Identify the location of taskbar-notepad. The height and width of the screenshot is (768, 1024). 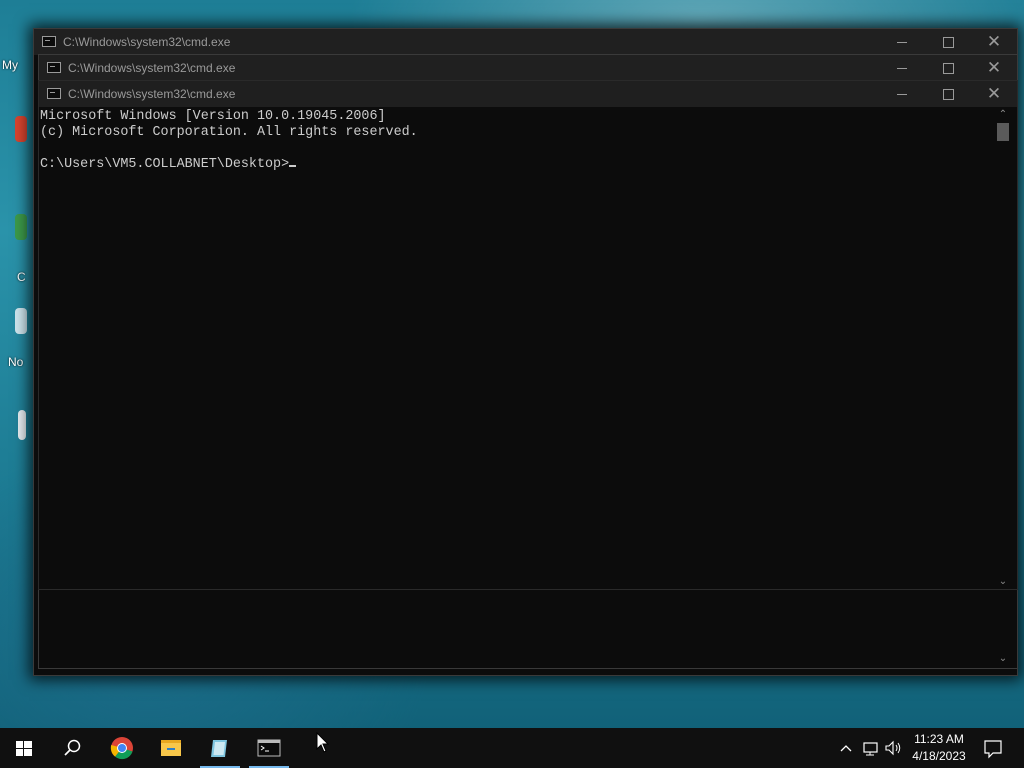
(220, 748).